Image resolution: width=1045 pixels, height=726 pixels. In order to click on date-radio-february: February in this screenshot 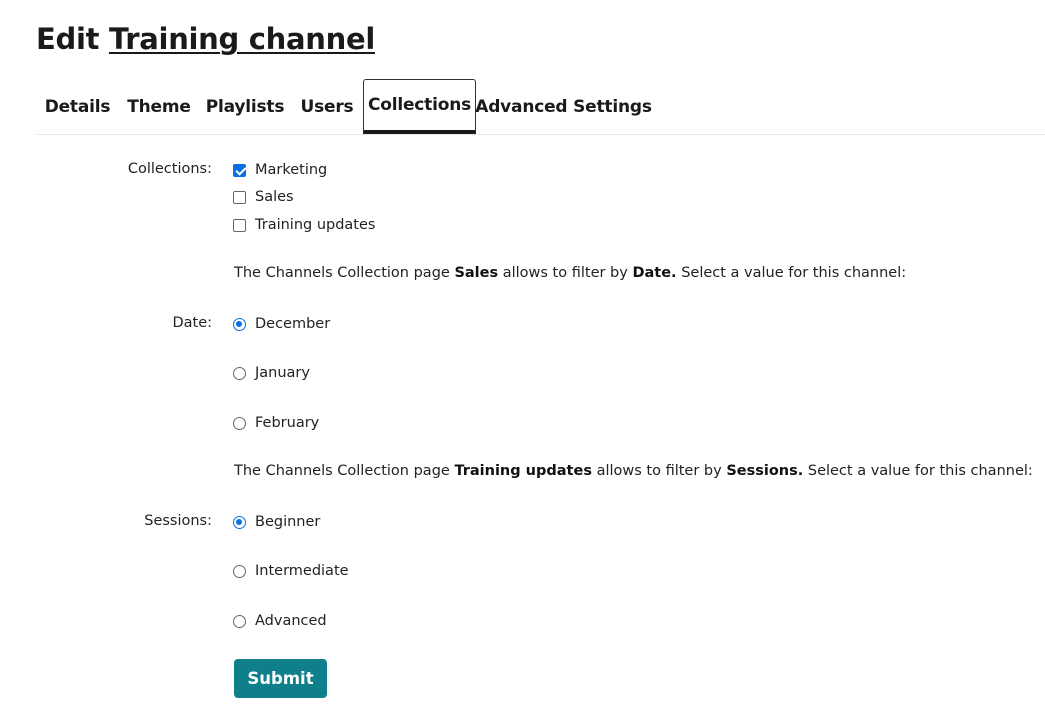, I will do `click(276, 423)`.